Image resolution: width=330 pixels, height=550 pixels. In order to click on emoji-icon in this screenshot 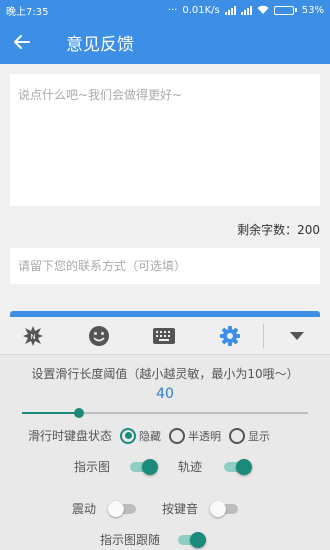, I will do `click(99, 336)`.